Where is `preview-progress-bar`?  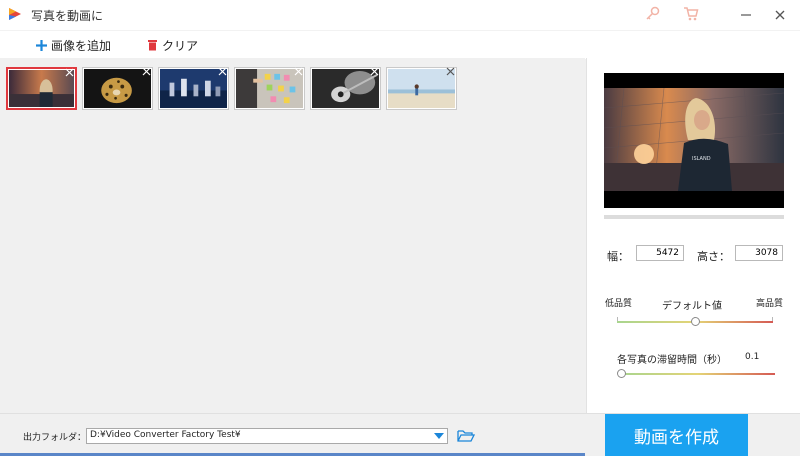
preview-progress-bar is located at coordinates (694, 217).